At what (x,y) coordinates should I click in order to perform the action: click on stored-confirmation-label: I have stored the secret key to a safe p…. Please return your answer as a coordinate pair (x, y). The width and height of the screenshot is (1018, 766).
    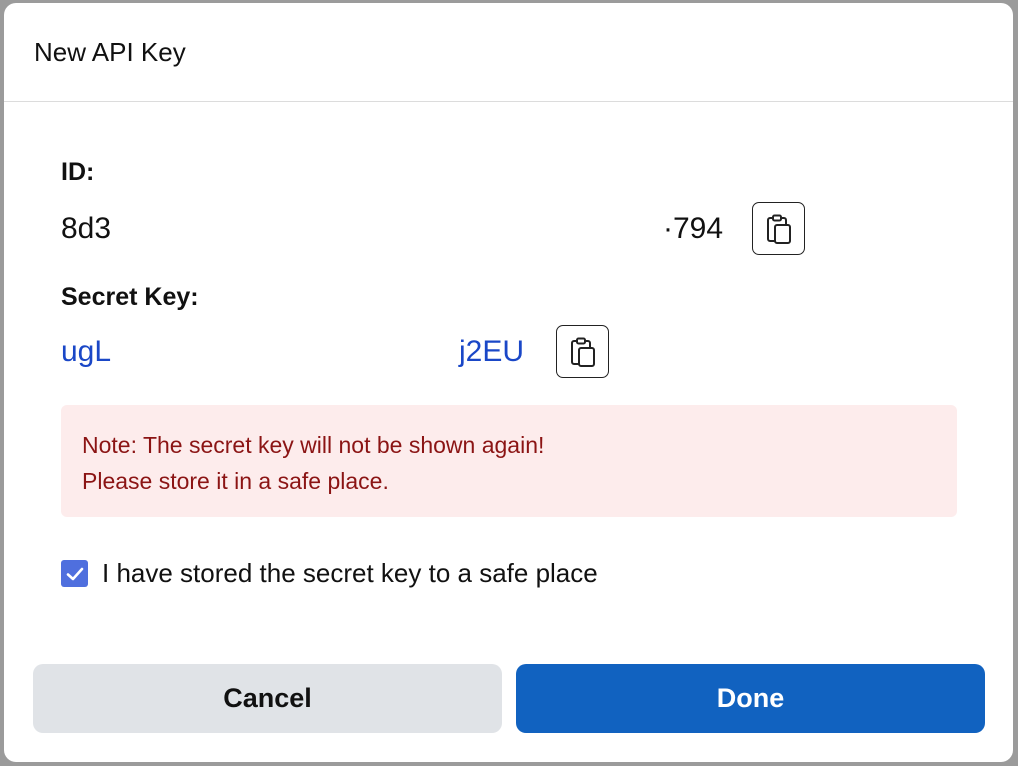
    Looking at the image, I should click on (350, 573).